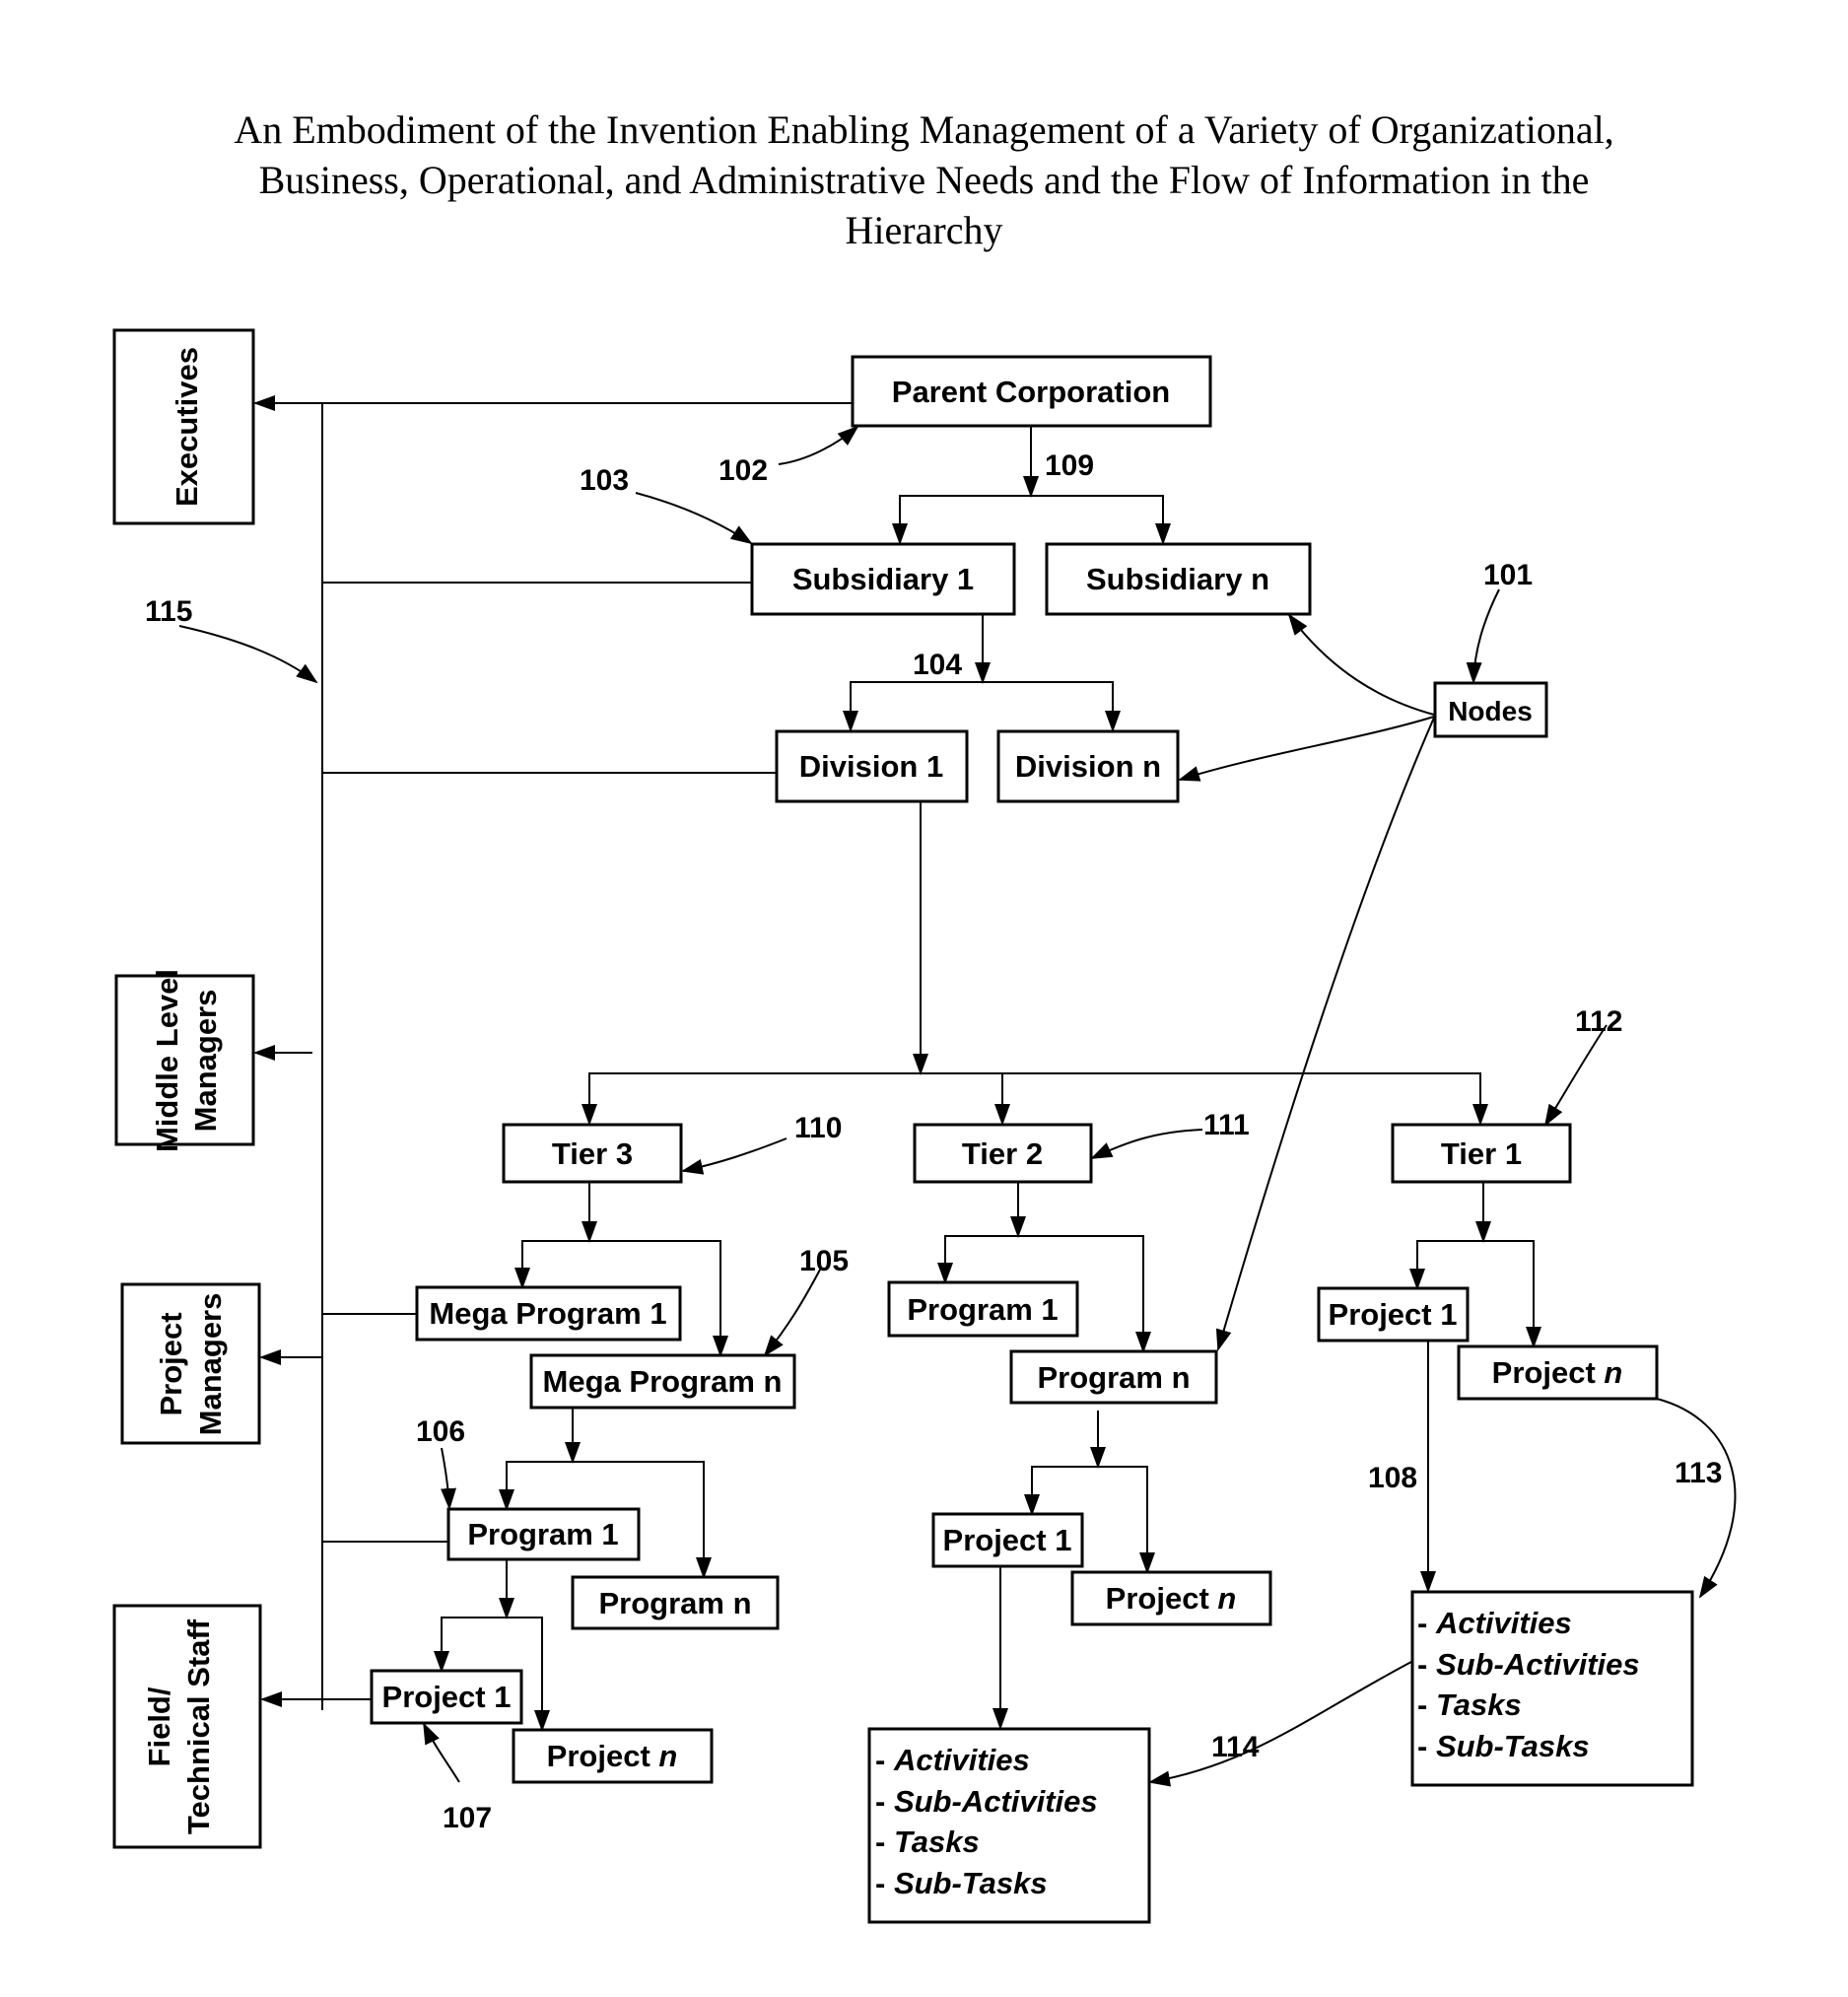  I want to click on role-label-middle-line2: Managers, so click(205, 1061).